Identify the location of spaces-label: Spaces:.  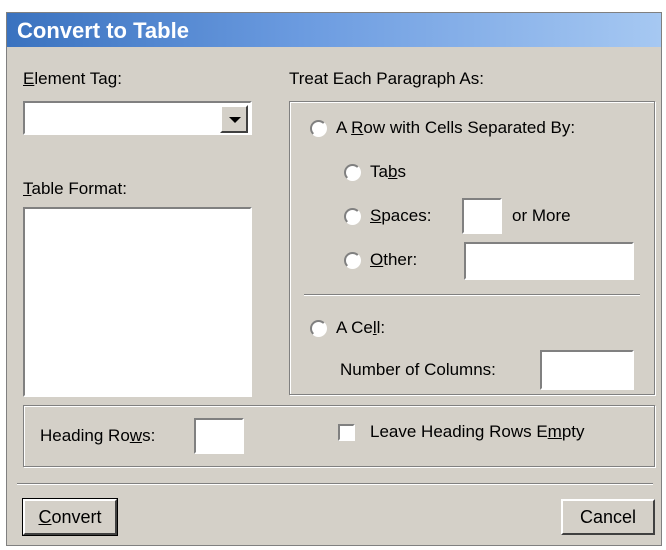
(400, 216).